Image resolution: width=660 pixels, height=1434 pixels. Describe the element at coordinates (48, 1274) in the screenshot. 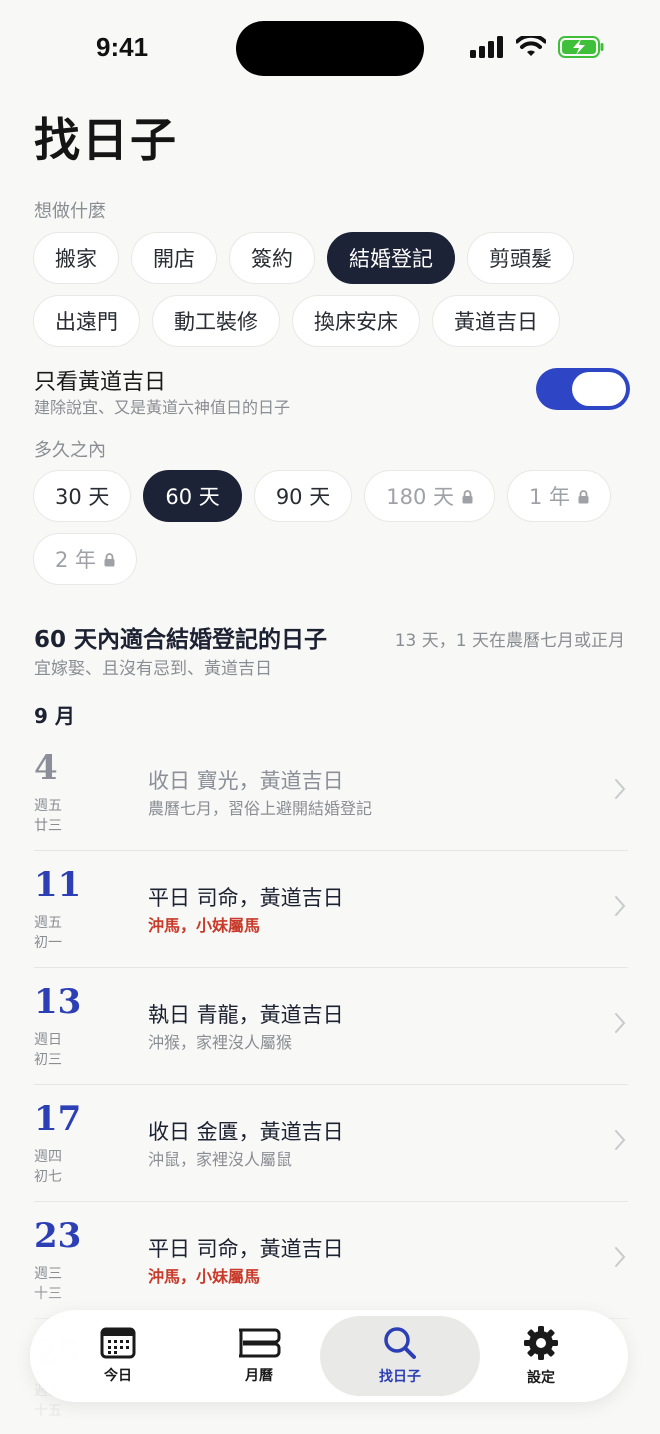

I see `day-weekday: 週三` at that location.